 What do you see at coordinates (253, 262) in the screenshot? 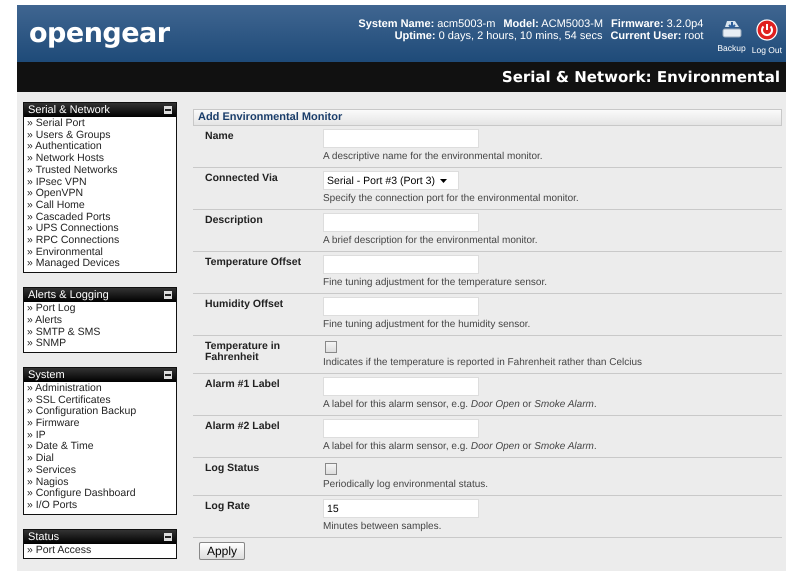
I see `field-label: Temperature Offset` at bounding box center [253, 262].